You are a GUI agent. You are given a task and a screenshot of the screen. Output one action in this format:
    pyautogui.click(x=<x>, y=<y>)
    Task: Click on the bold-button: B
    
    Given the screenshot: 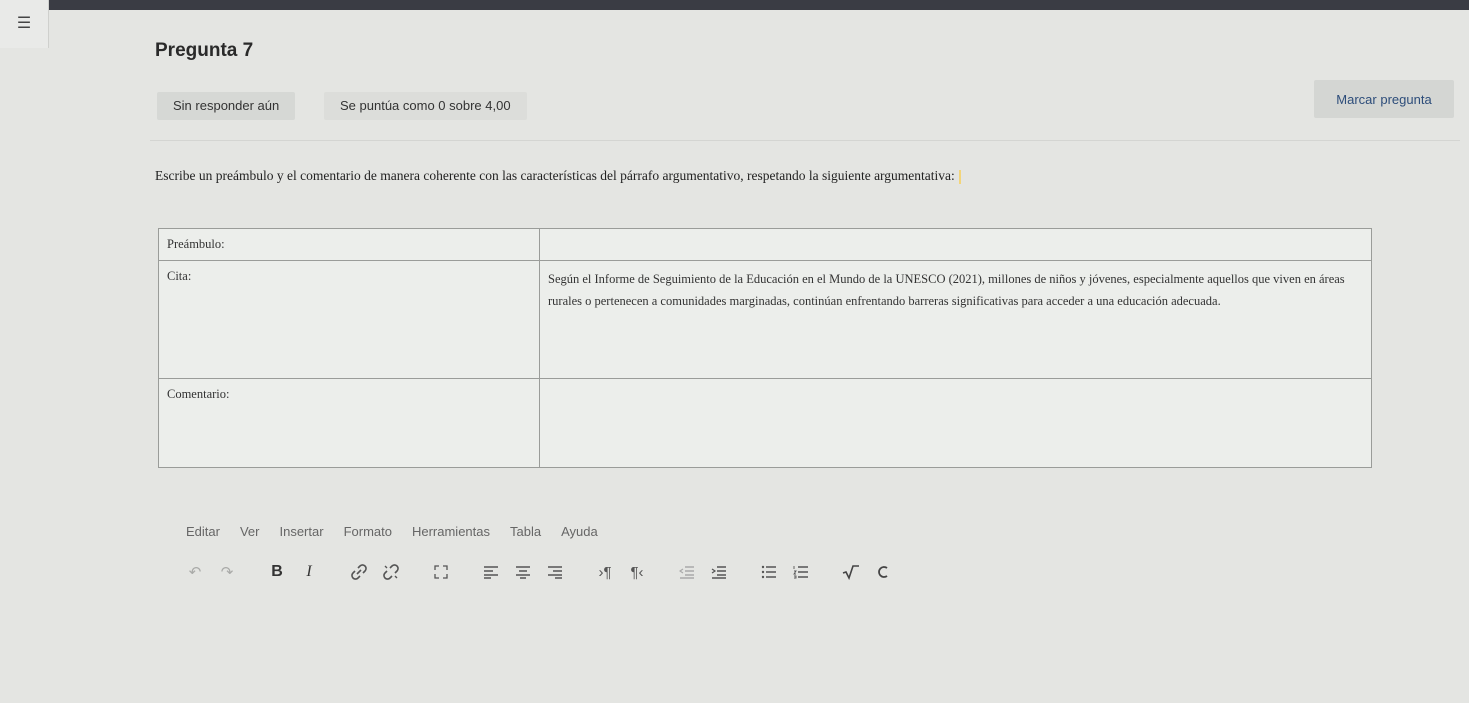 What is the action you would take?
    pyautogui.click(x=277, y=572)
    